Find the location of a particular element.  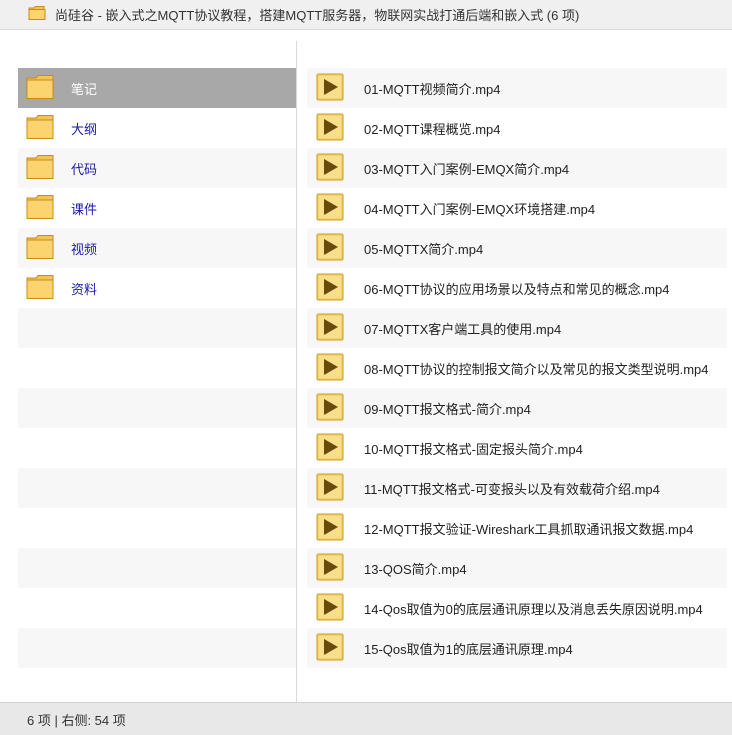

folder-item-label: 资料 is located at coordinates (84, 289).